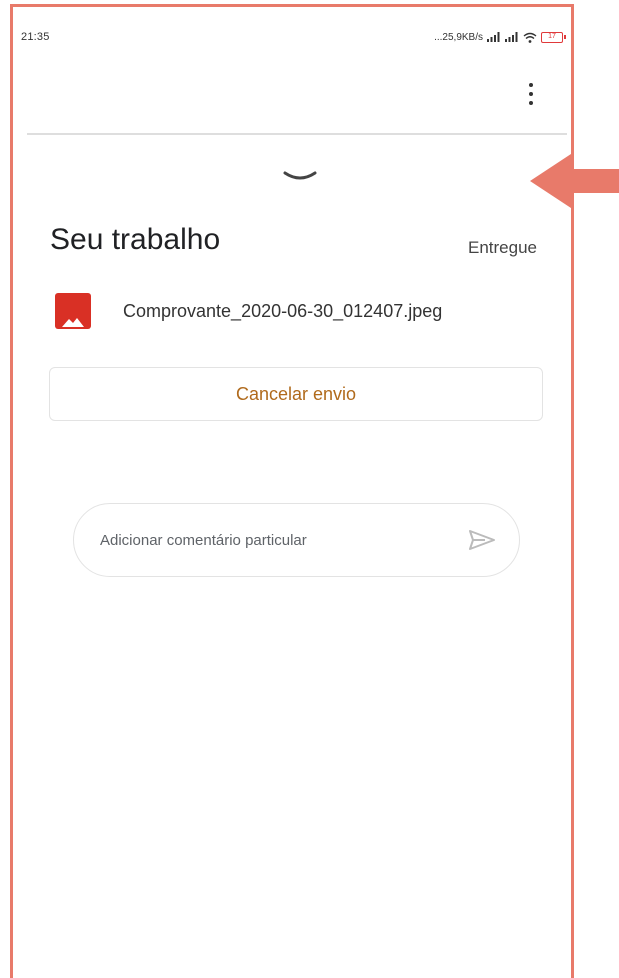 The width and height of the screenshot is (619, 978). Describe the element at coordinates (482, 540) in the screenshot. I see `send-icon` at that location.